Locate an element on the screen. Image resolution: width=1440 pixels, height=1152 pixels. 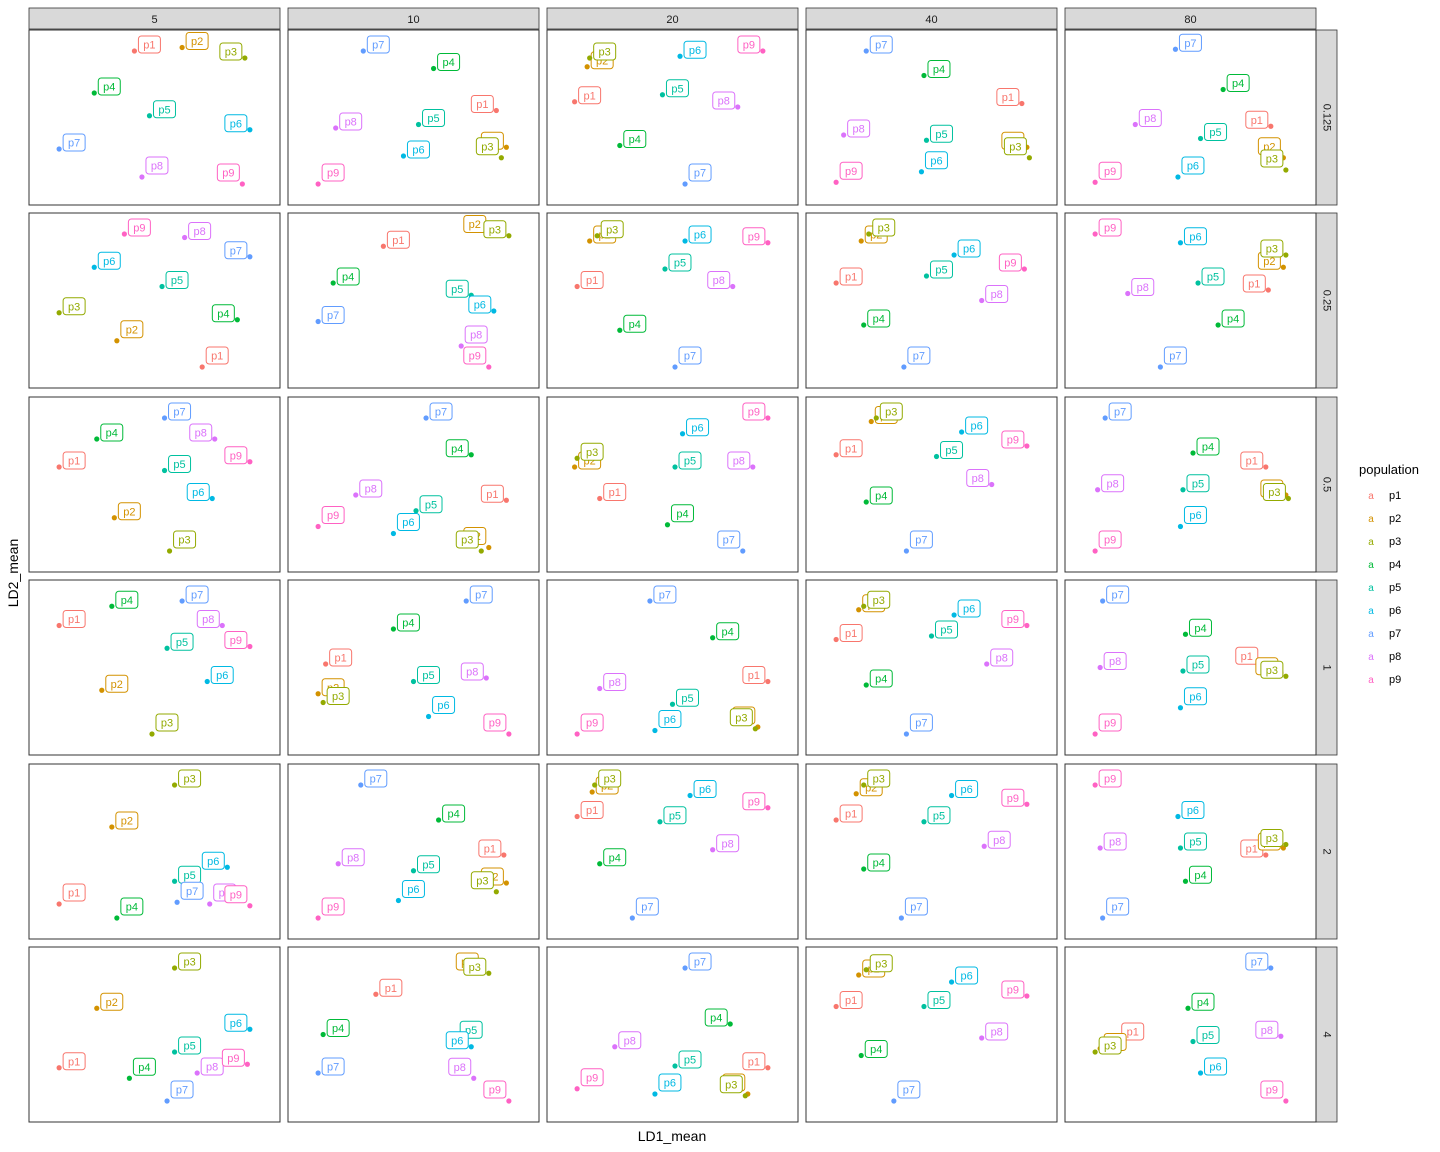
legend-label-p5: p5 is located at coordinates (1395, 588).